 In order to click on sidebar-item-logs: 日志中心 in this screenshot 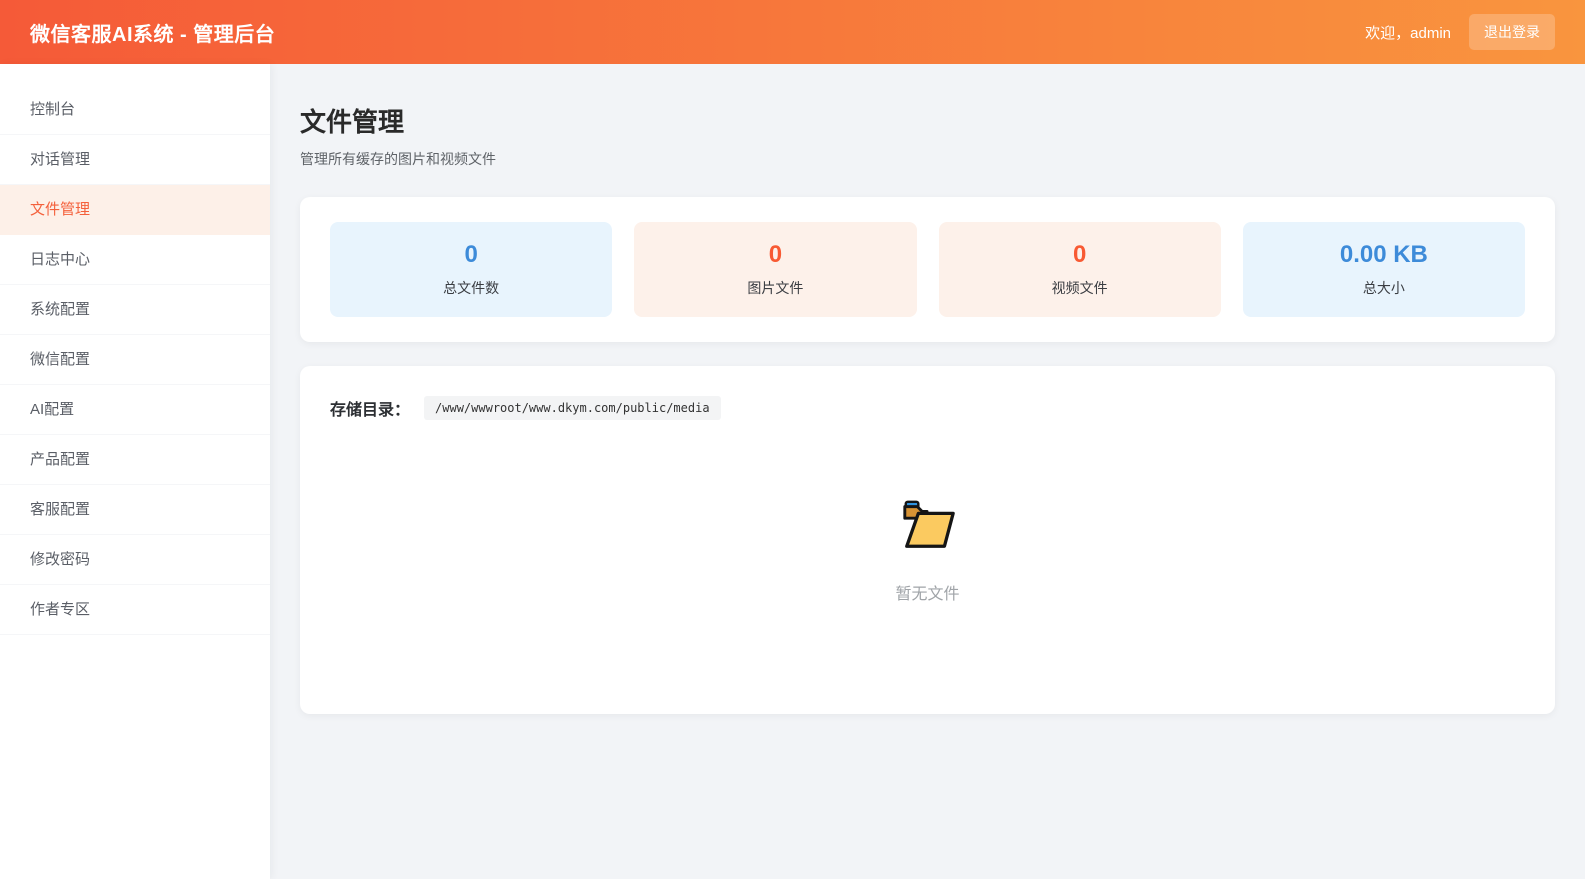, I will do `click(135, 260)`.